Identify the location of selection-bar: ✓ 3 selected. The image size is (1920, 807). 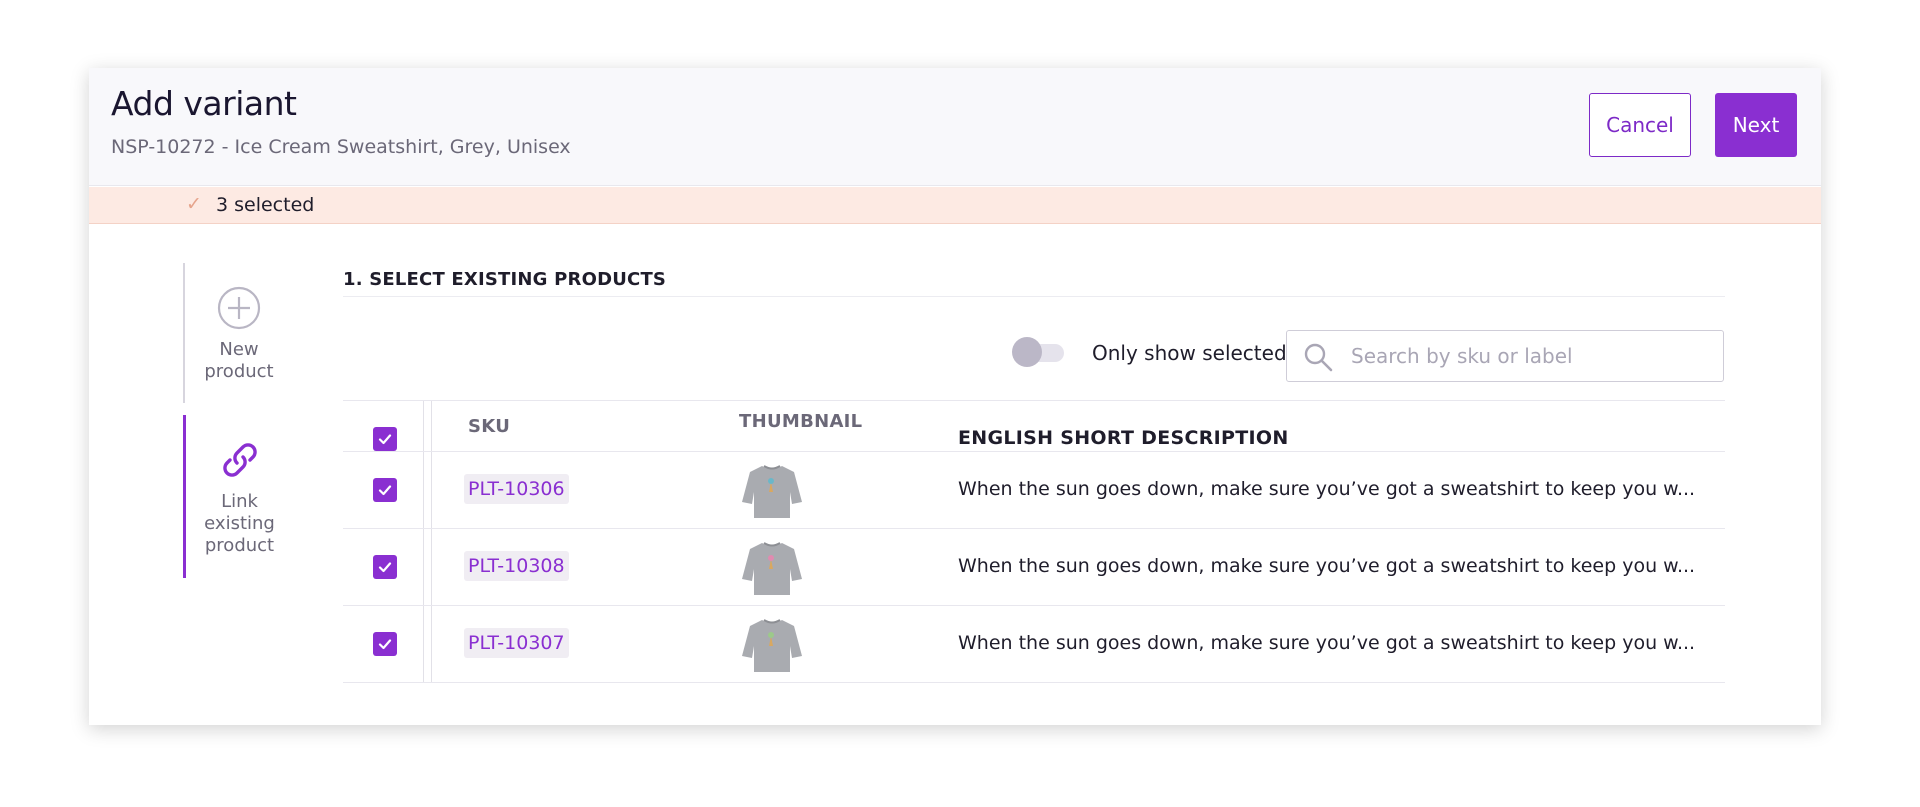
(955, 205).